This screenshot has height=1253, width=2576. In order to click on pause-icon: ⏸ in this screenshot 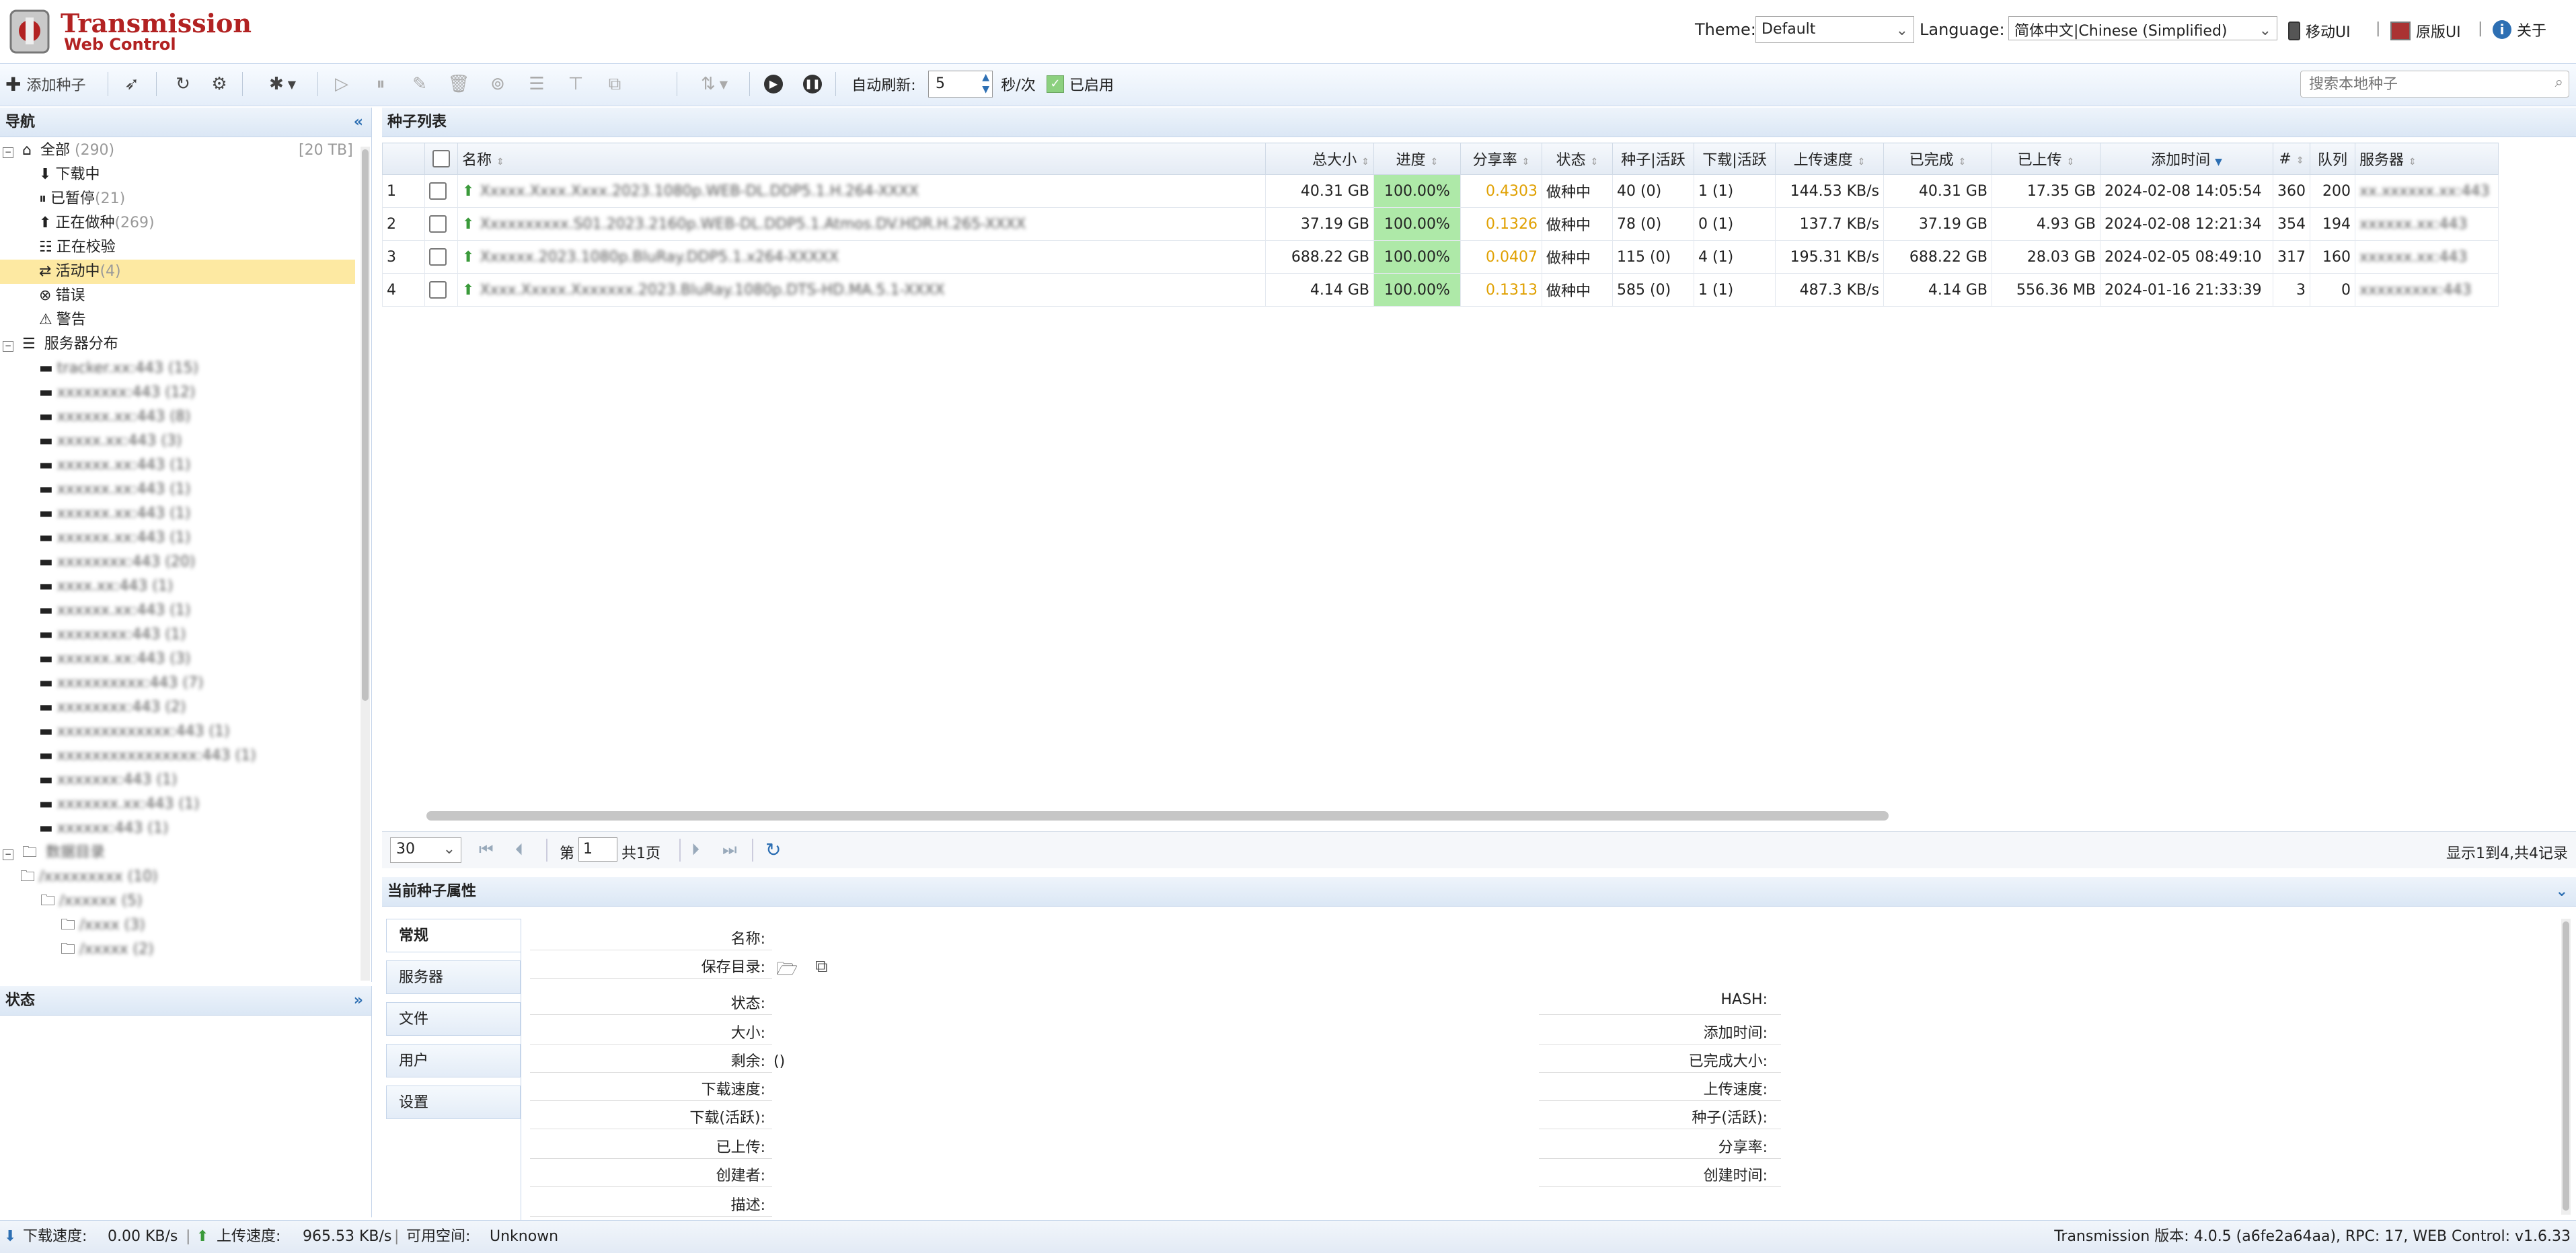, I will do `click(380, 84)`.